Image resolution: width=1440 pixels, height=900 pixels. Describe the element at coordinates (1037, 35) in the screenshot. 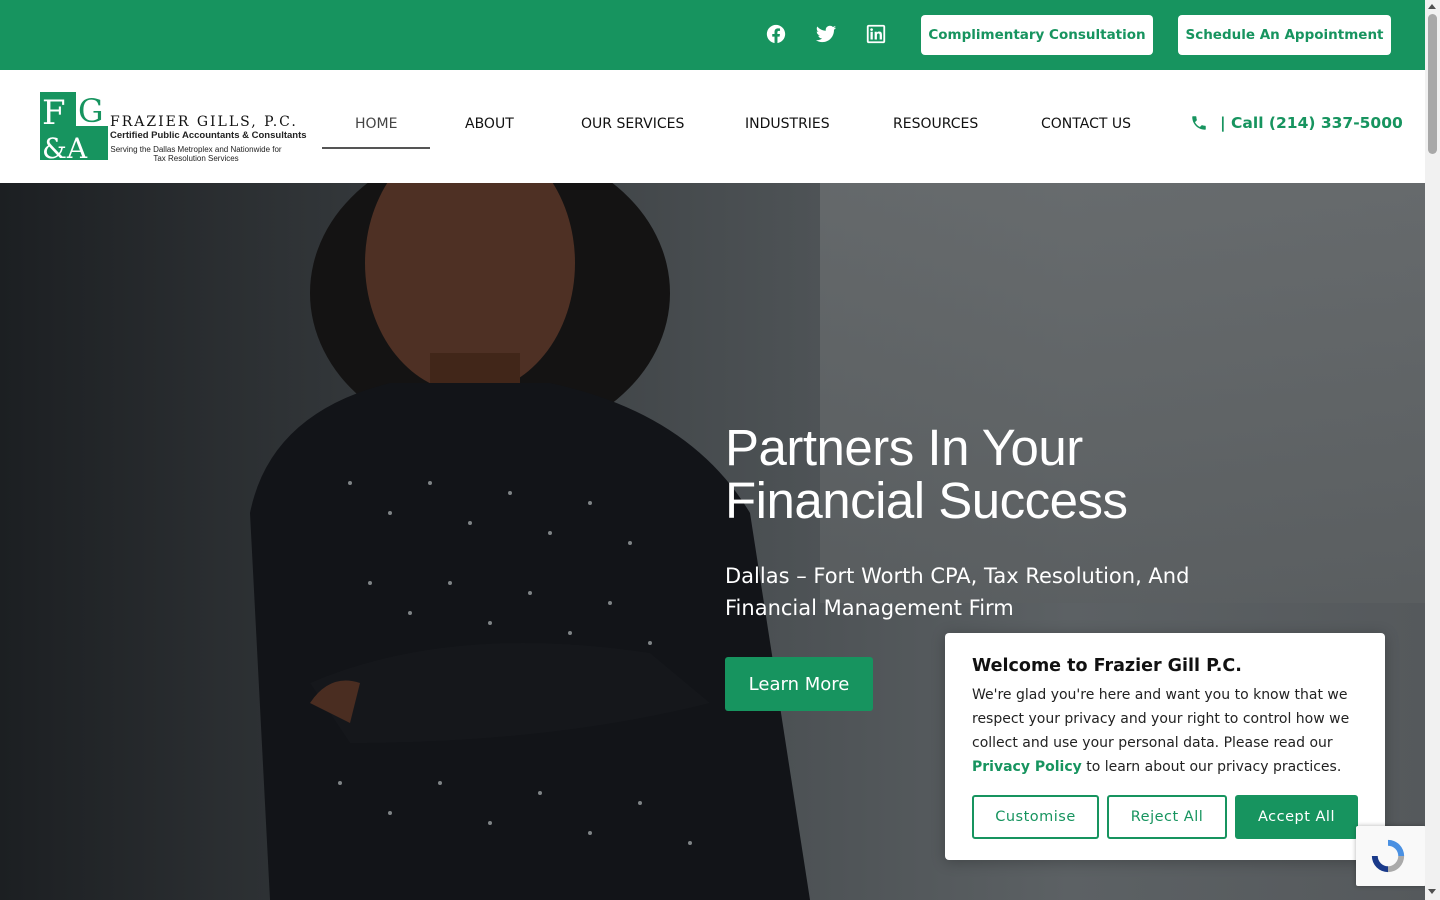

I see `complimentary-consultation-button: Complimentary Consultation` at that location.